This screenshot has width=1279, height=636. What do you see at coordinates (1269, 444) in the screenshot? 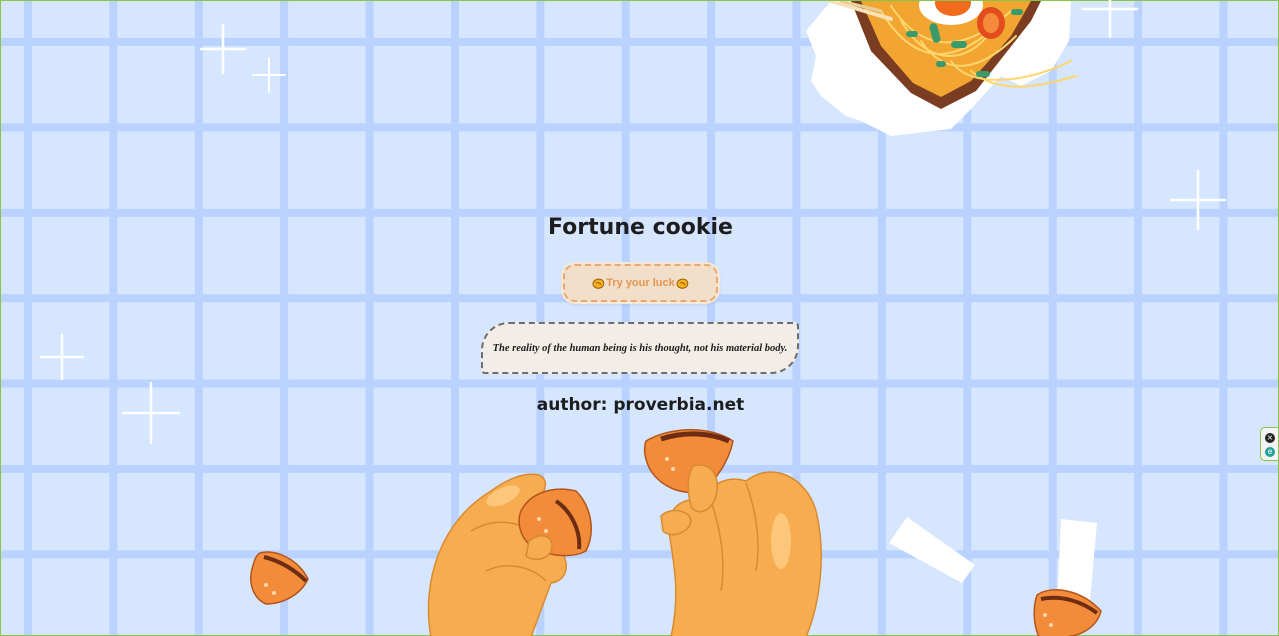
I see `extension-widget: × e` at bounding box center [1269, 444].